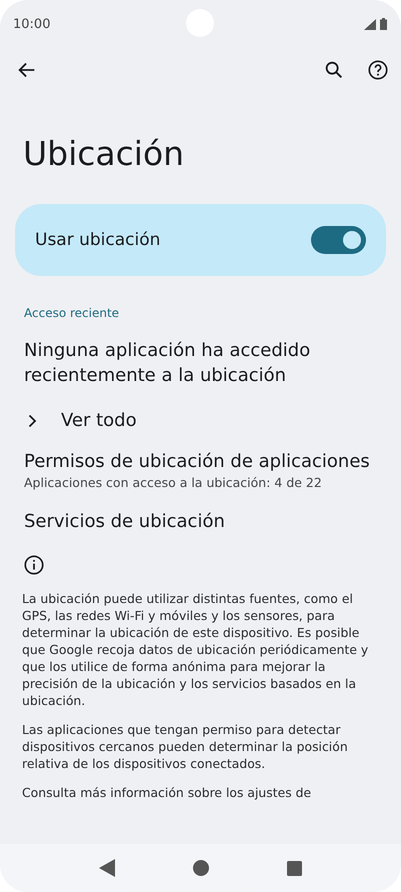 Image resolution: width=401 pixels, height=892 pixels. What do you see at coordinates (200, 461) in the screenshot?
I see `setting-title: Permisos de ubicación de aplicaciones` at bounding box center [200, 461].